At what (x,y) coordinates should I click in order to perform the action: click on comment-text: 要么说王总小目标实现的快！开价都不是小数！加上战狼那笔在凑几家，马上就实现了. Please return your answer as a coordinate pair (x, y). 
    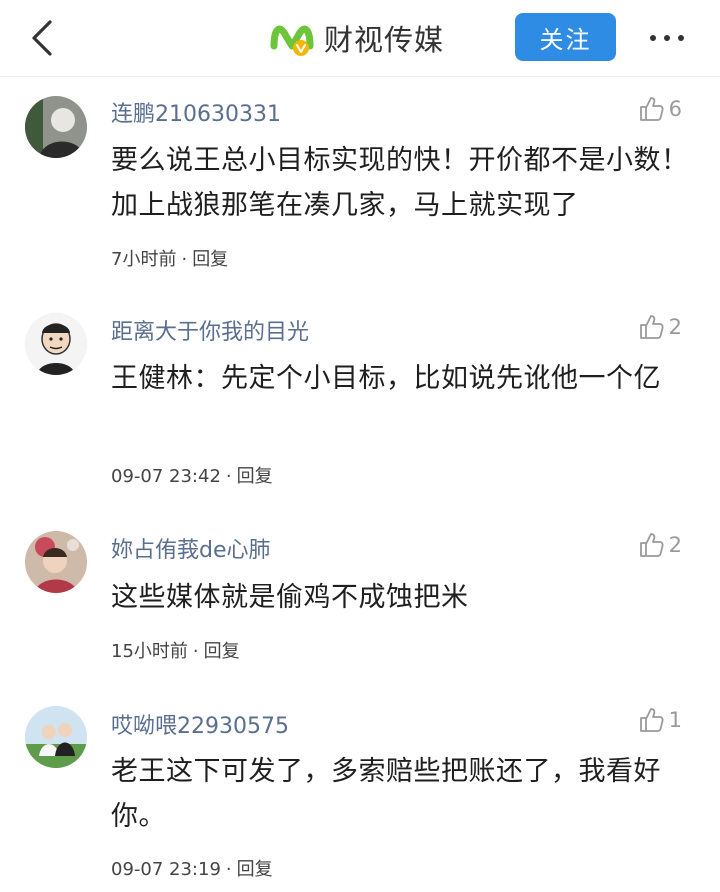
    Looking at the image, I should click on (400, 183).